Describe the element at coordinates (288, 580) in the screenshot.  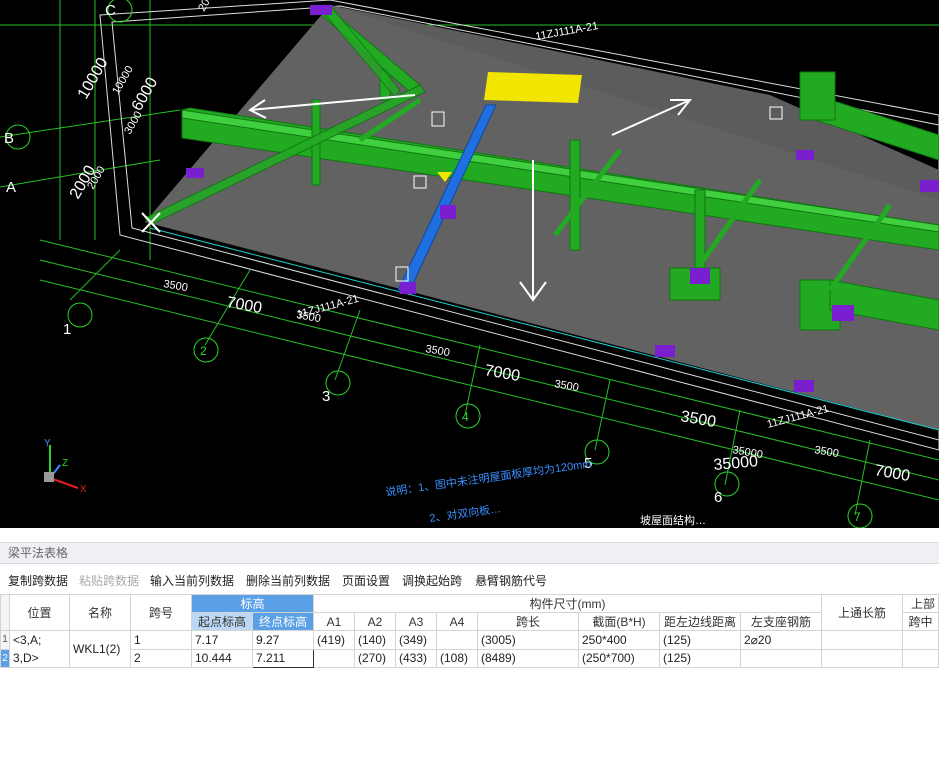
I see `delete-column-button: 删除当前列数据` at that location.